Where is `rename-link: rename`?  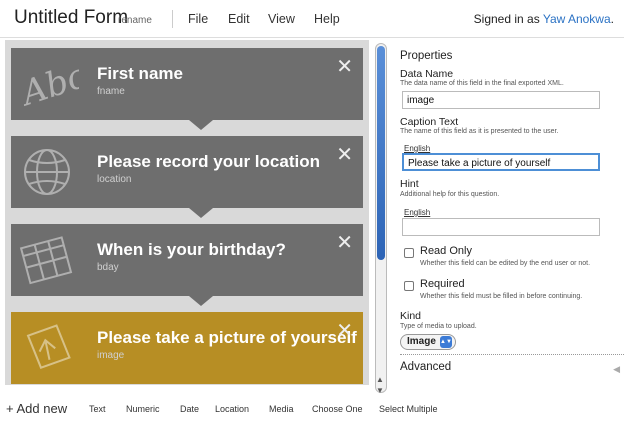
rename-link: rename is located at coordinates (135, 20).